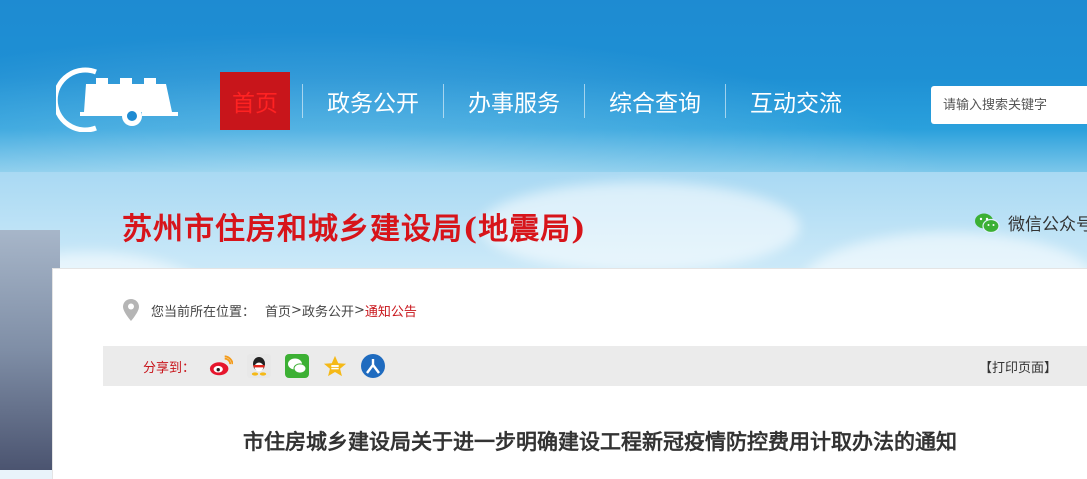 This screenshot has width=1087, height=479. Describe the element at coordinates (373, 366) in the screenshot. I see `renren-icon` at that location.